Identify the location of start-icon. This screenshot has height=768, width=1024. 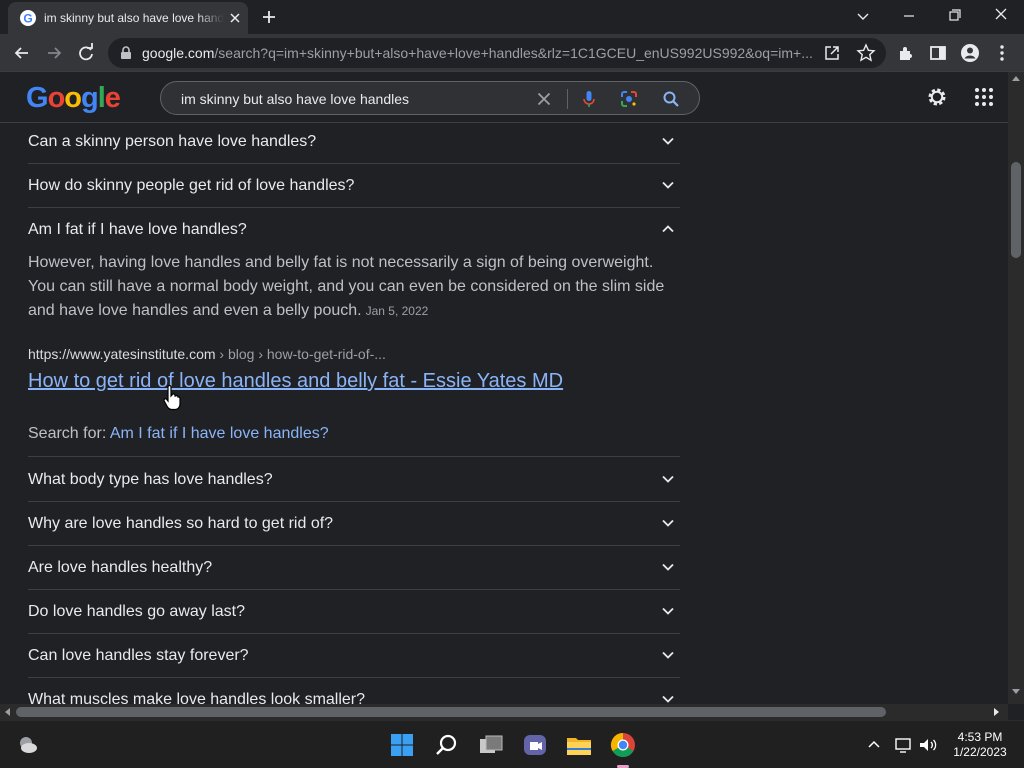
(402, 745).